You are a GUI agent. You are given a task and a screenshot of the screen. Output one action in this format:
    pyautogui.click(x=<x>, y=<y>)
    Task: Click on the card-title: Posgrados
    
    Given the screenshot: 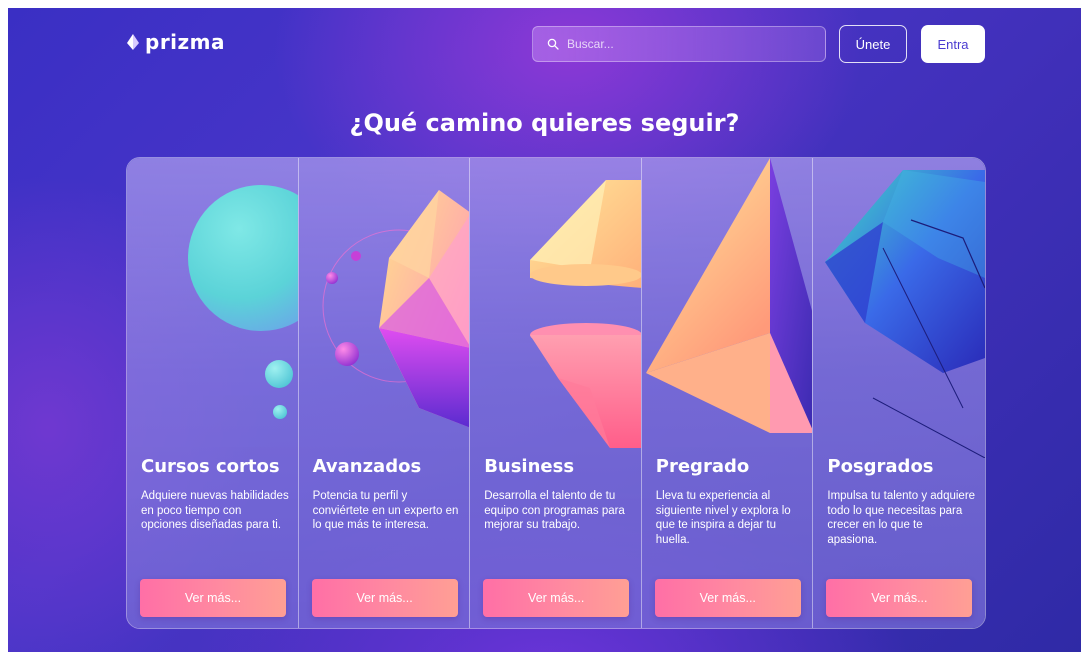 What is the action you would take?
    pyautogui.click(x=880, y=466)
    